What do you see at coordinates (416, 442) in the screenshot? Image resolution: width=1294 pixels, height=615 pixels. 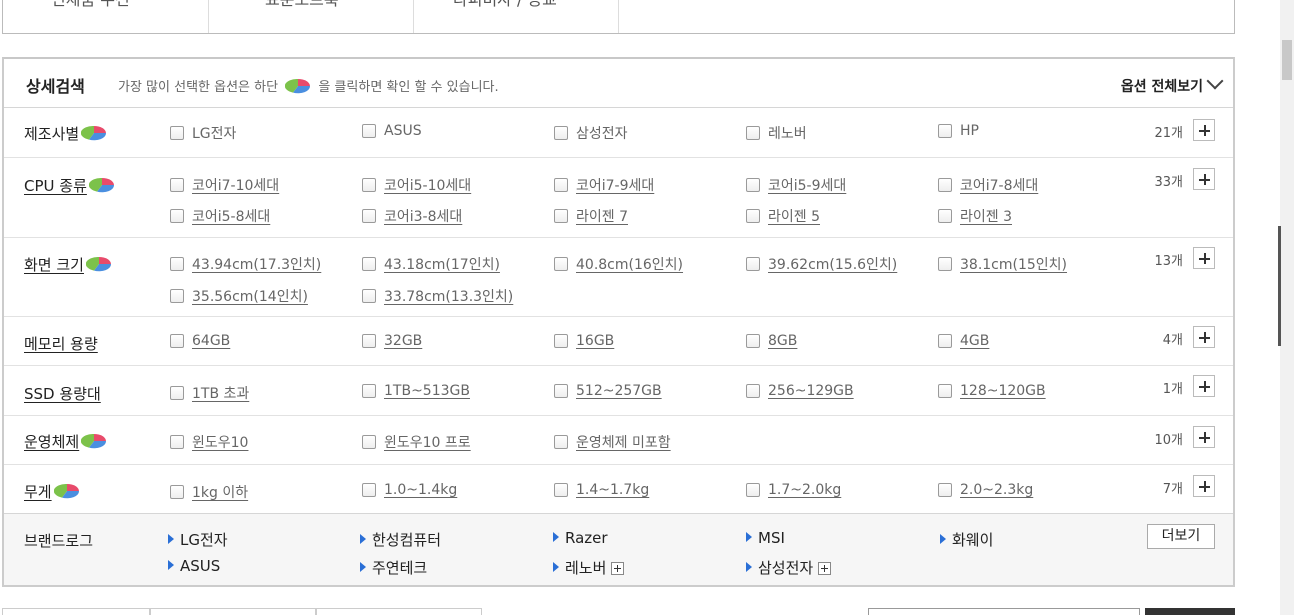 I see `option-checkbox: 윈도우10 프로` at bounding box center [416, 442].